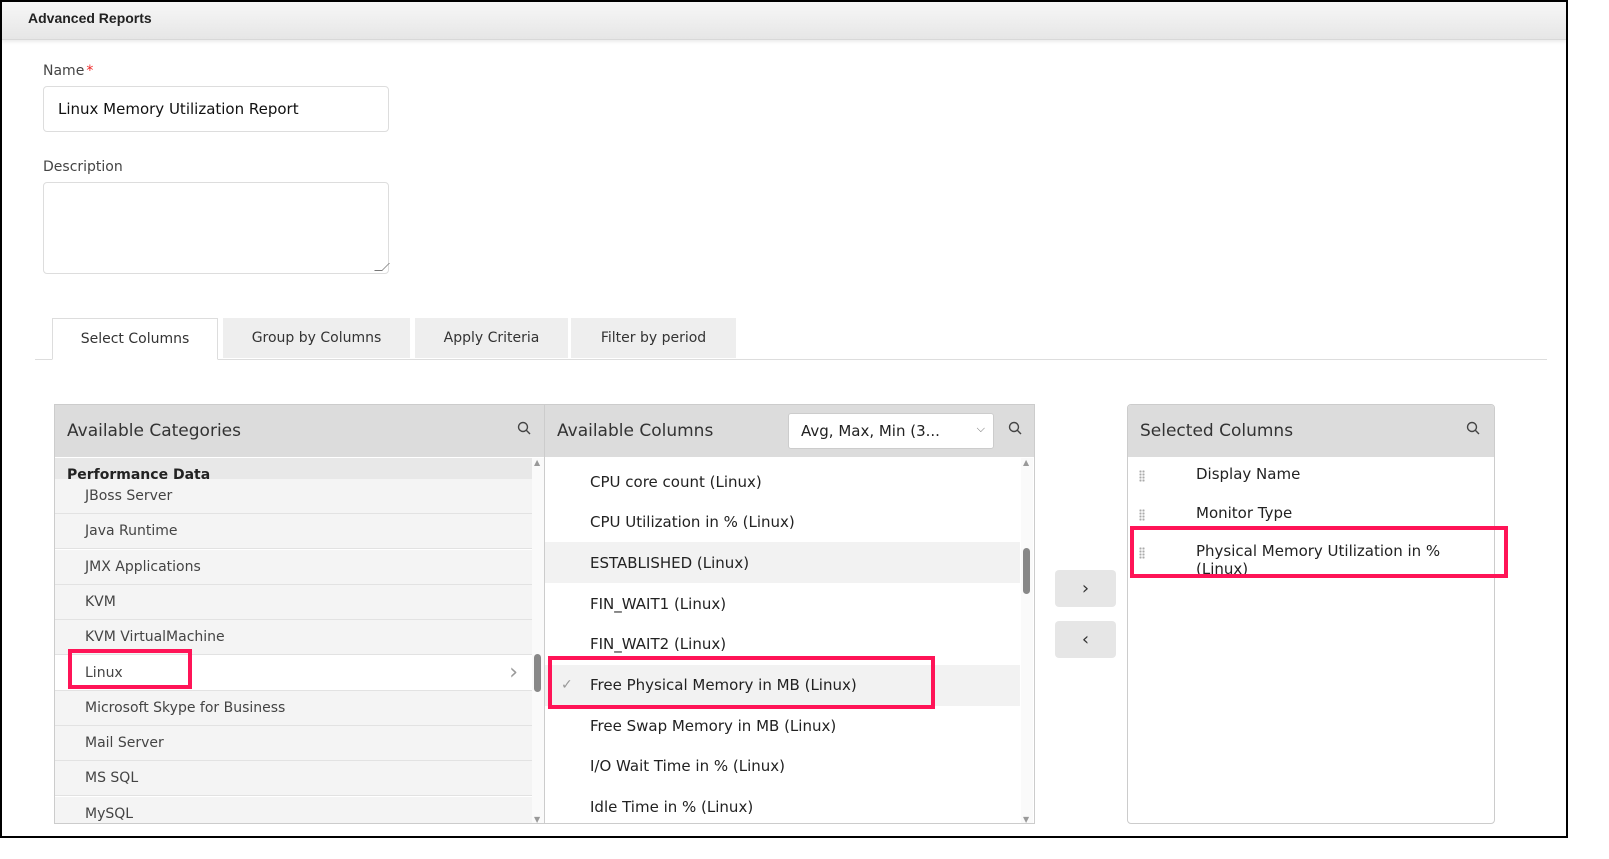 The width and height of the screenshot is (1609, 859). I want to click on column-label: Free Physical Memory in MB (Linux), so click(723, 685).